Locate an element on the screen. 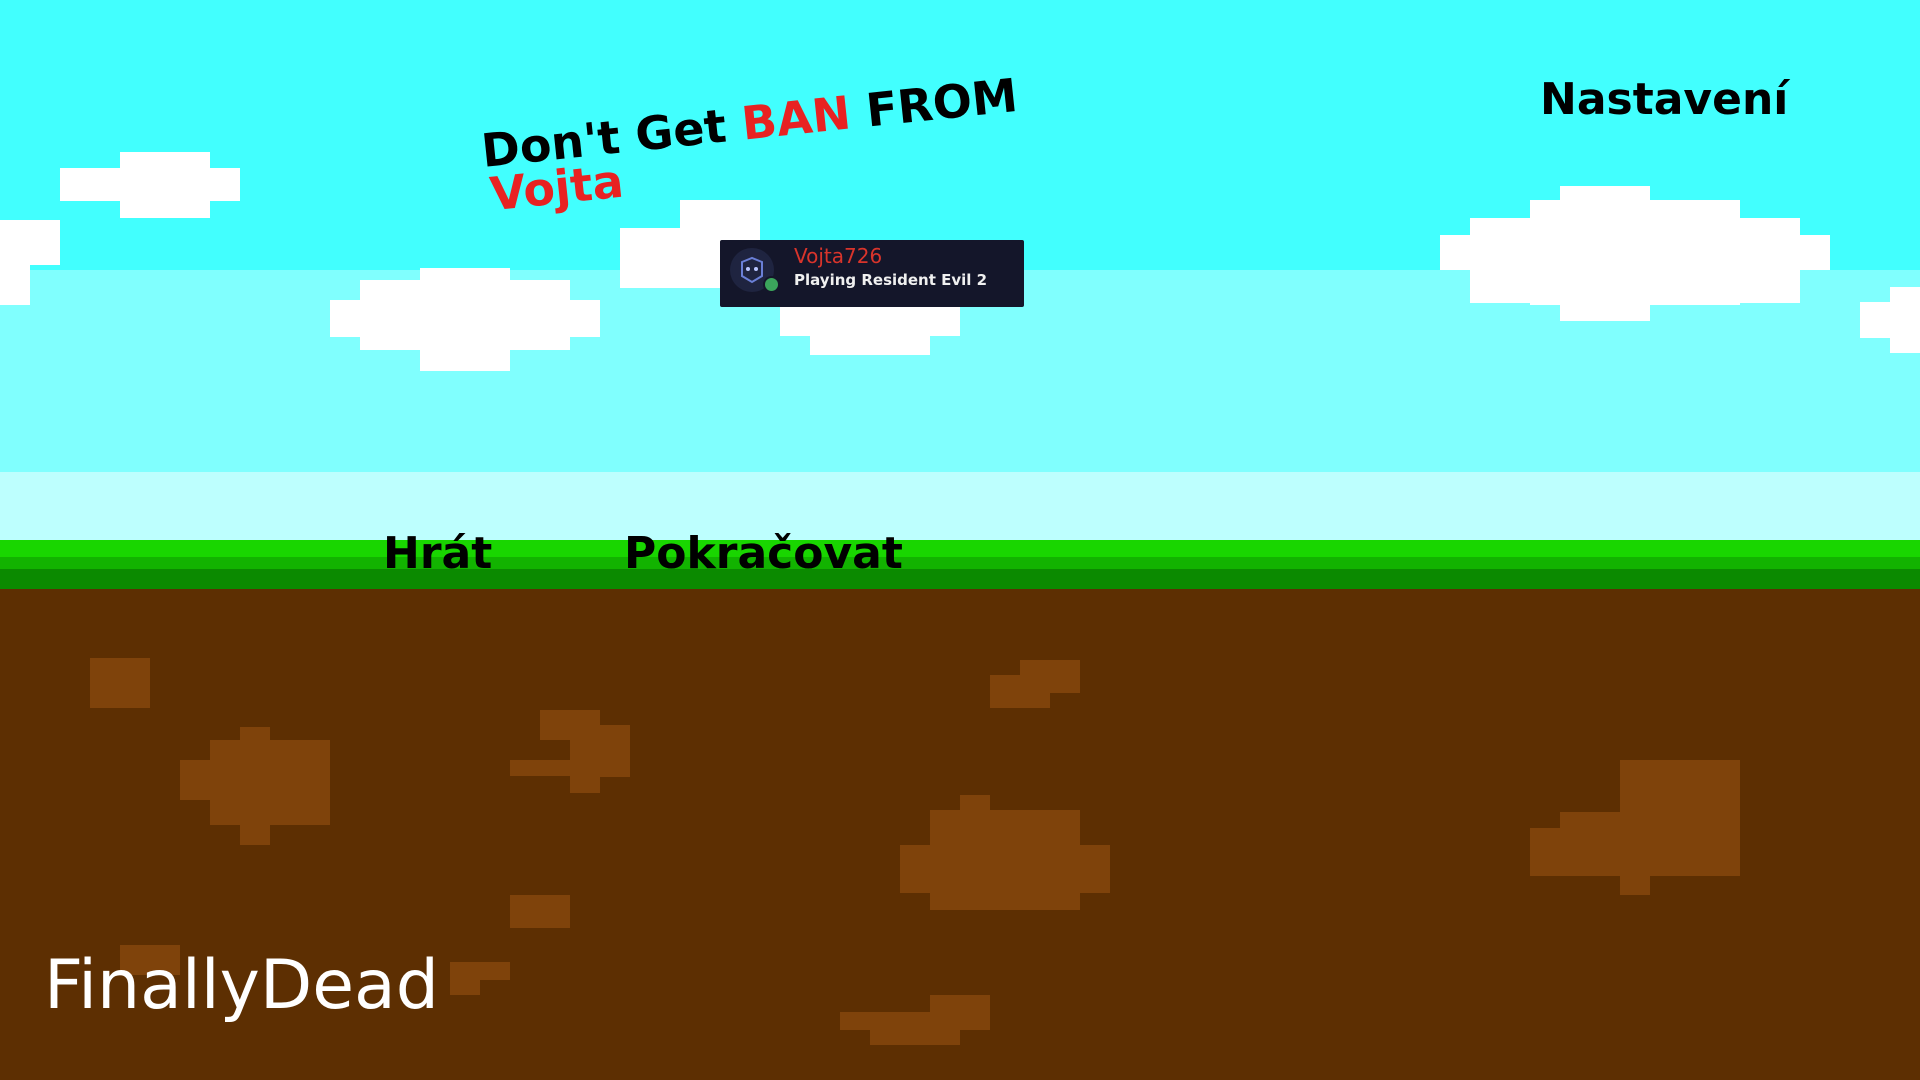 The image size is (1920, 1080). discord-username: Vojta726 is located at coordinates (838, 256).